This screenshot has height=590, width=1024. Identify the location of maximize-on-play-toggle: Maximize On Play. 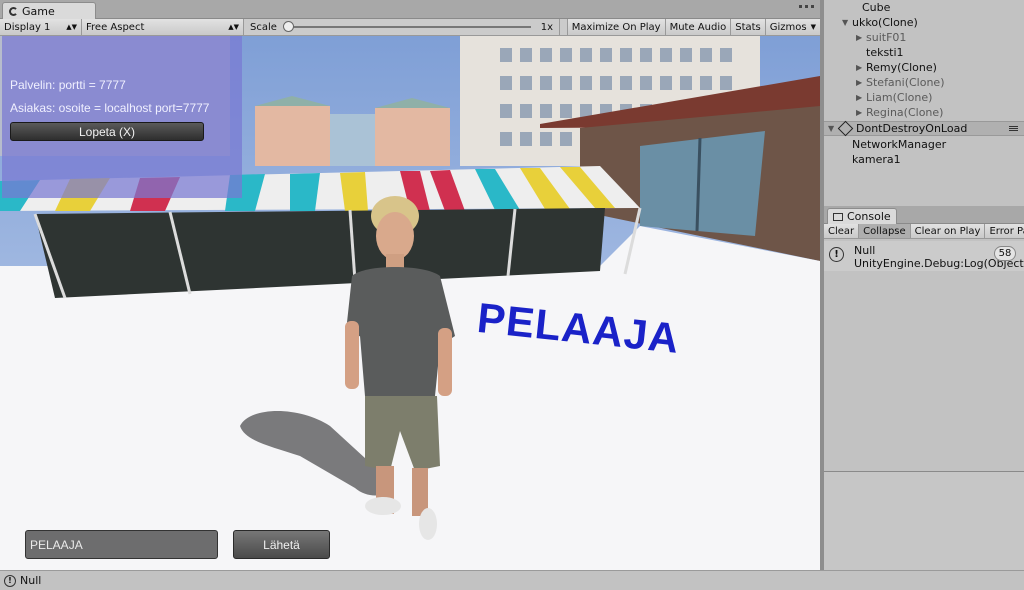
(615, 27).